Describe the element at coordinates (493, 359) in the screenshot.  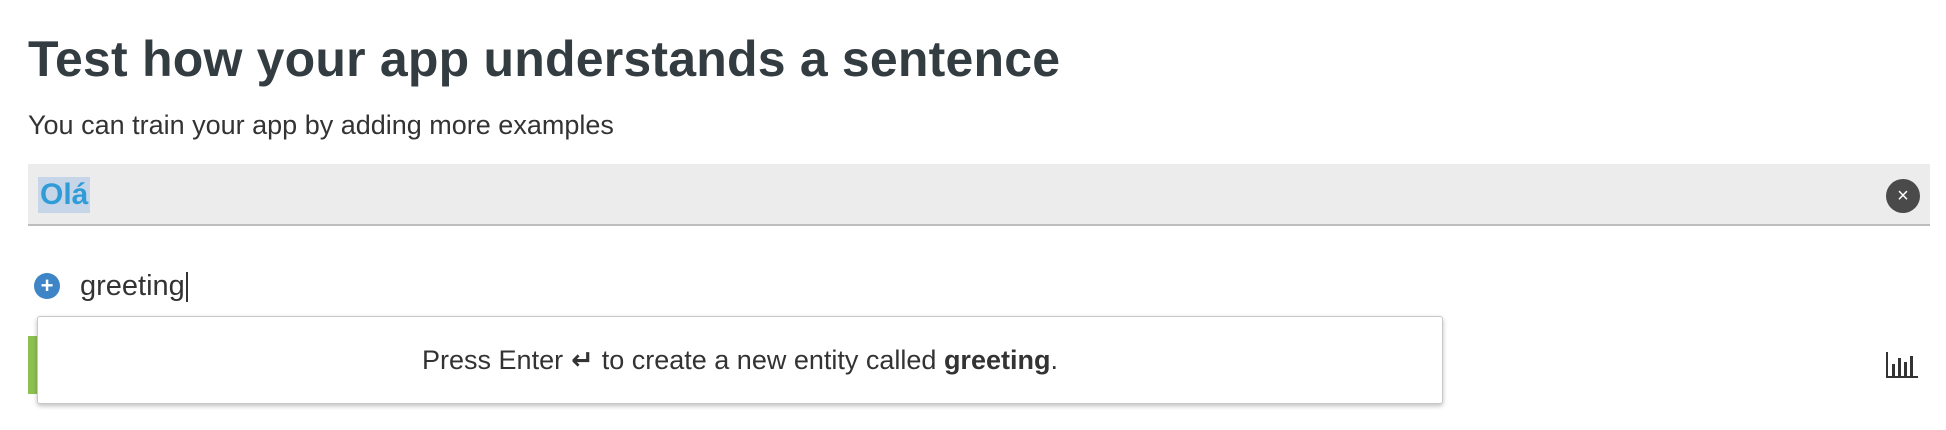
I see `suggestion-prefix: Press Enter` at that location.